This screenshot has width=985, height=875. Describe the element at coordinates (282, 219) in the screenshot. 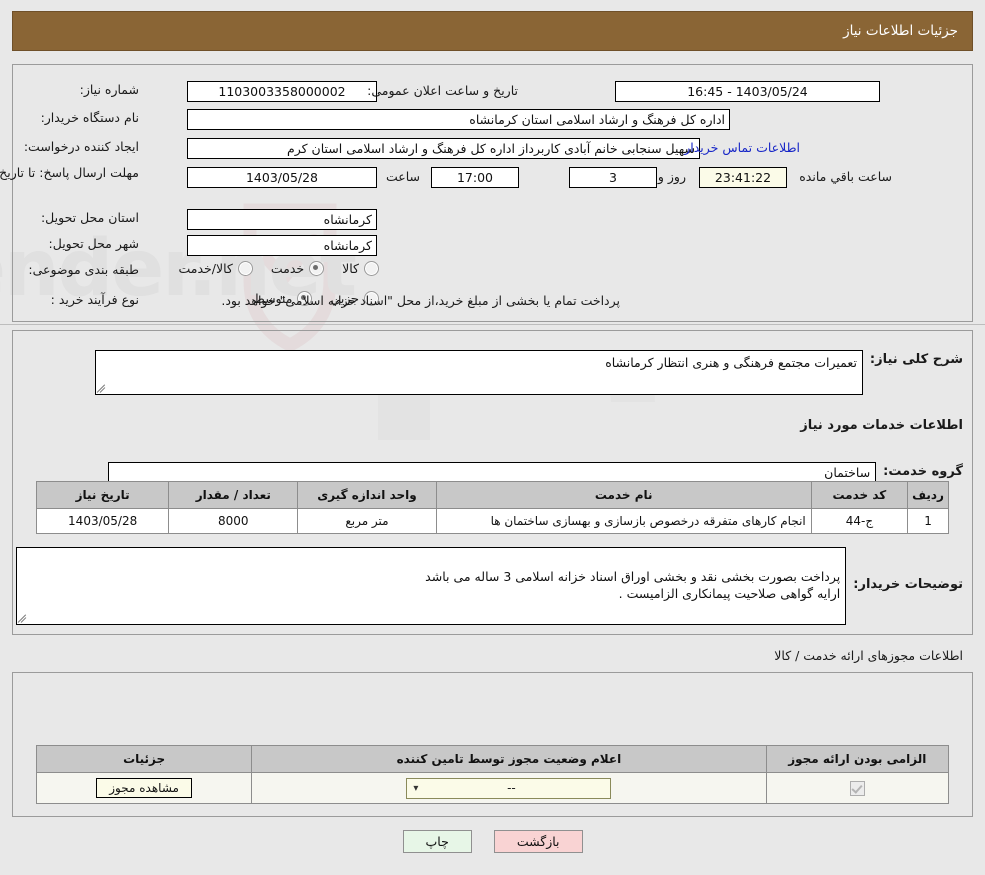

I see `province-value: کرمانشاه` at that location.